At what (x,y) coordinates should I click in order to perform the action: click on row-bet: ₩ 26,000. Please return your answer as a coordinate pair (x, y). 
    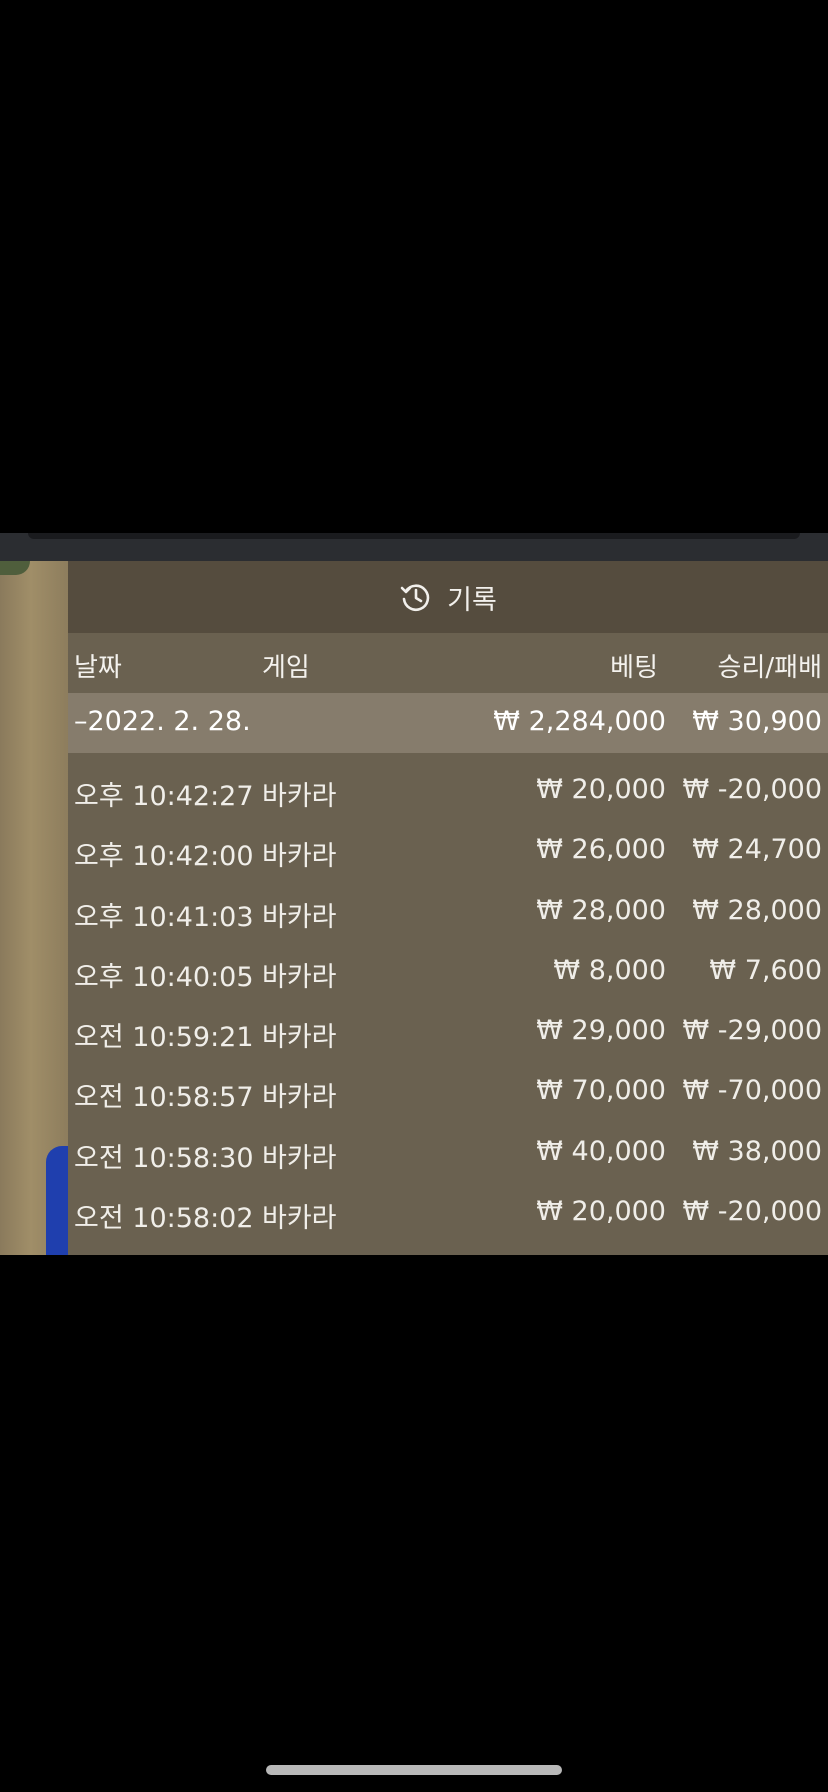
    Looking at the image, I should click on (601, 850).